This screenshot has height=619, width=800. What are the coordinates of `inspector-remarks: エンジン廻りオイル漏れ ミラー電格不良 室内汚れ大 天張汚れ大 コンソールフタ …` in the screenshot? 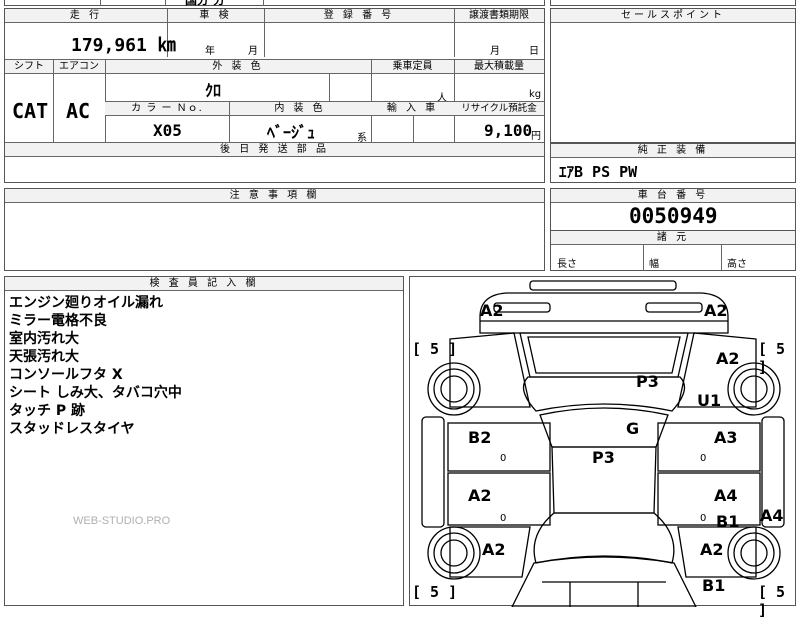 It's located at (95, 366).